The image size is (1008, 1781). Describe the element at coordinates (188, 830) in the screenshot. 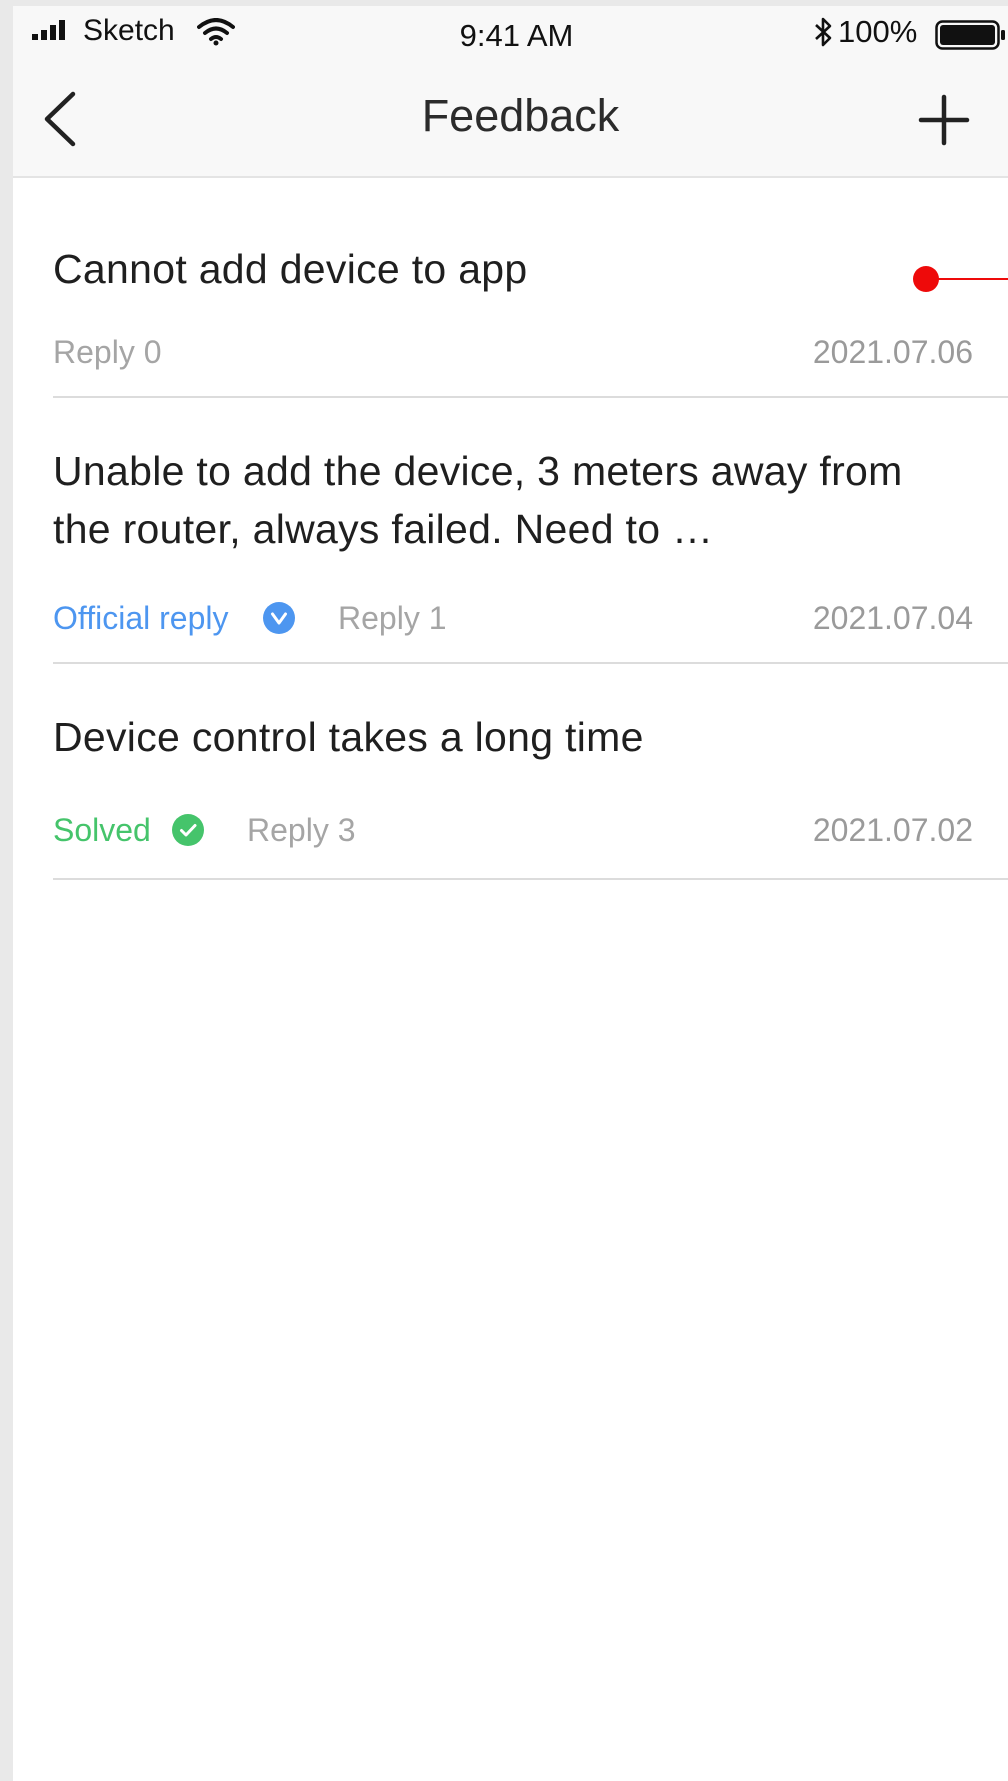

I see `check-circle-icon` at that location.